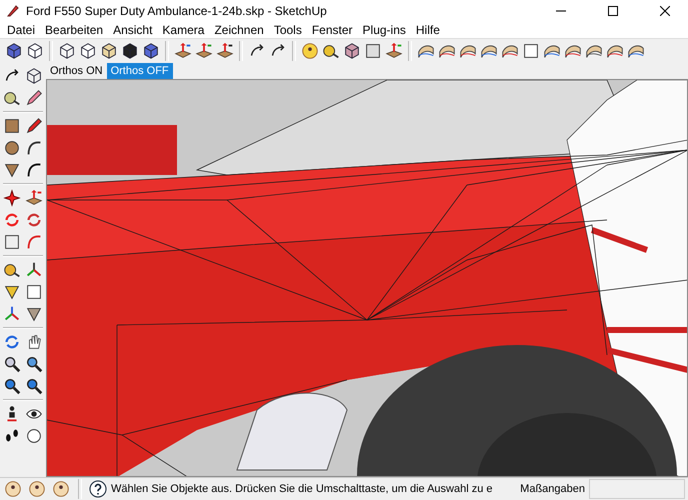 The image size is (688, 500). What do you see at coordinates (427, 30) in the screenshot?
I see `menu-item: Hilfe` at bounding box center [427, 30].